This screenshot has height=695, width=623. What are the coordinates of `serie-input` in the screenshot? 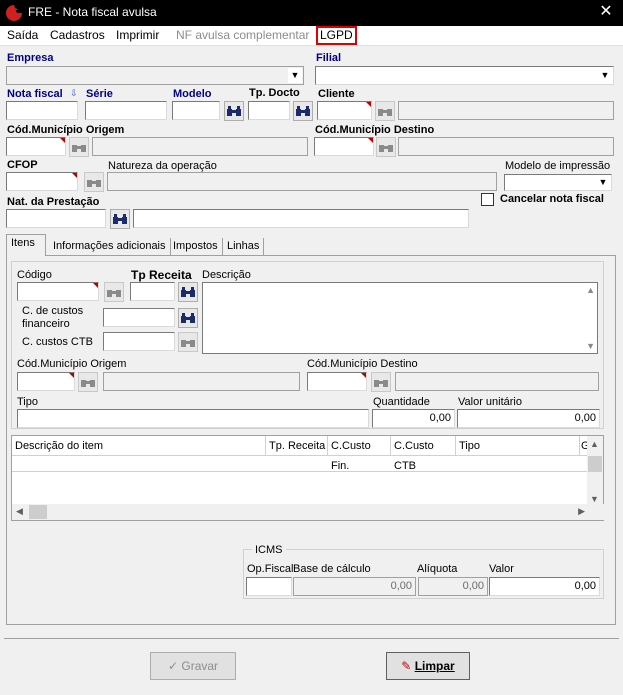 It's located at (126, 110).